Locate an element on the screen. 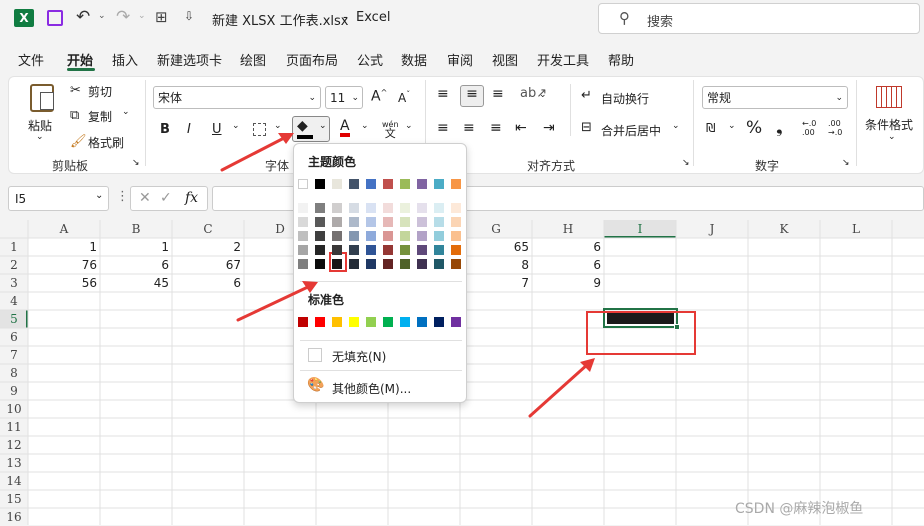  watermark: CSDN @麻辣泡椒鱼 is located at coordinates (799, 509).